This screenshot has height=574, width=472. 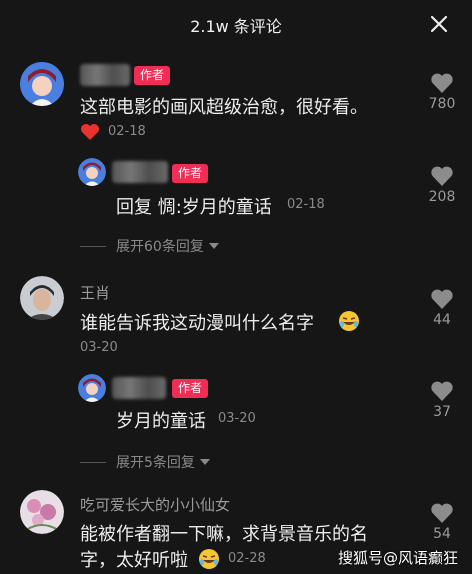 What do you see at coordinates (194, 207) in the screenshot?
I see `reply-text: 回复 惆:岁月的童话` at bounding box center [194, 207].